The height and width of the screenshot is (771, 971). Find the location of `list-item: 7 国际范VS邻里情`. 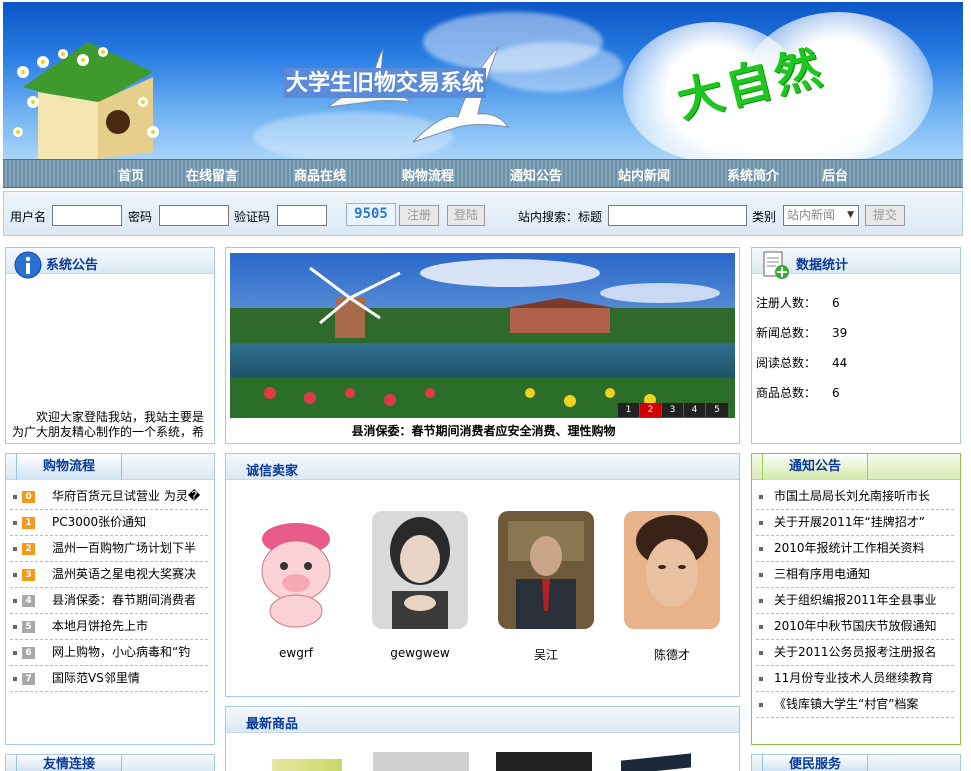

list-item: 7 国际范VS邻里情 is located at coordinates (109, 679).